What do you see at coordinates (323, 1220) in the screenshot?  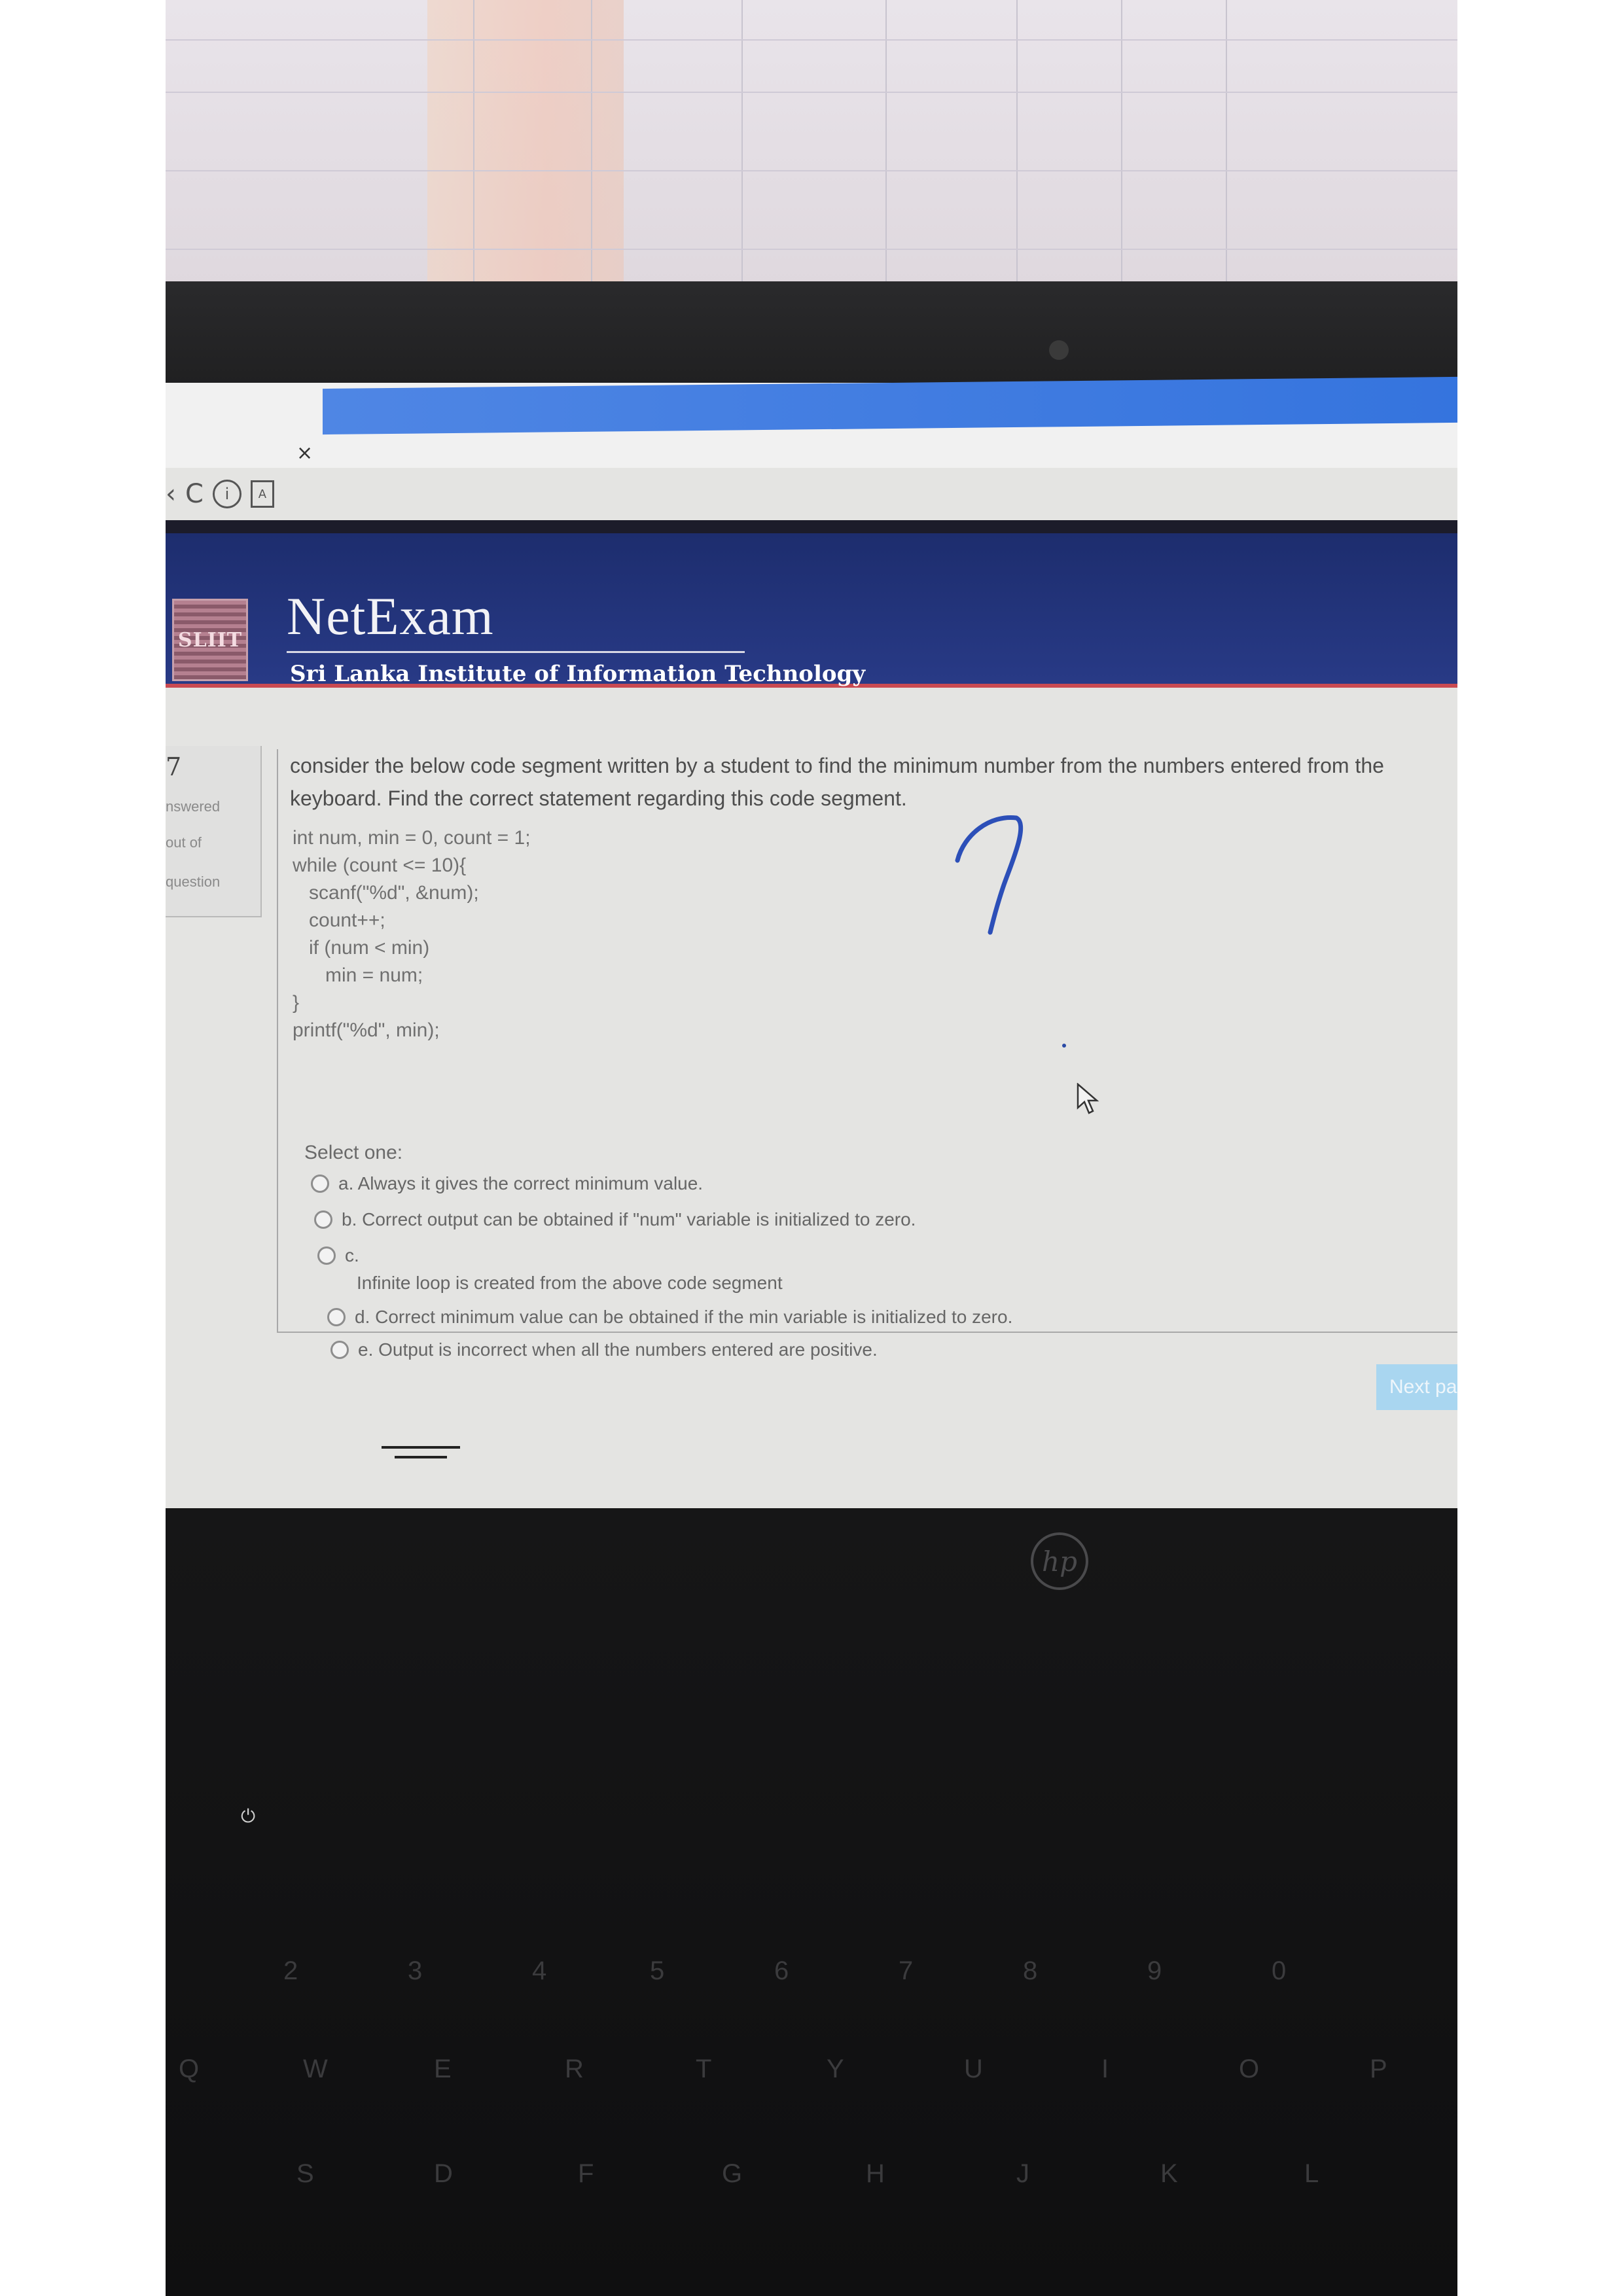 I see `radio-b` at bounding box center [323, 1220].